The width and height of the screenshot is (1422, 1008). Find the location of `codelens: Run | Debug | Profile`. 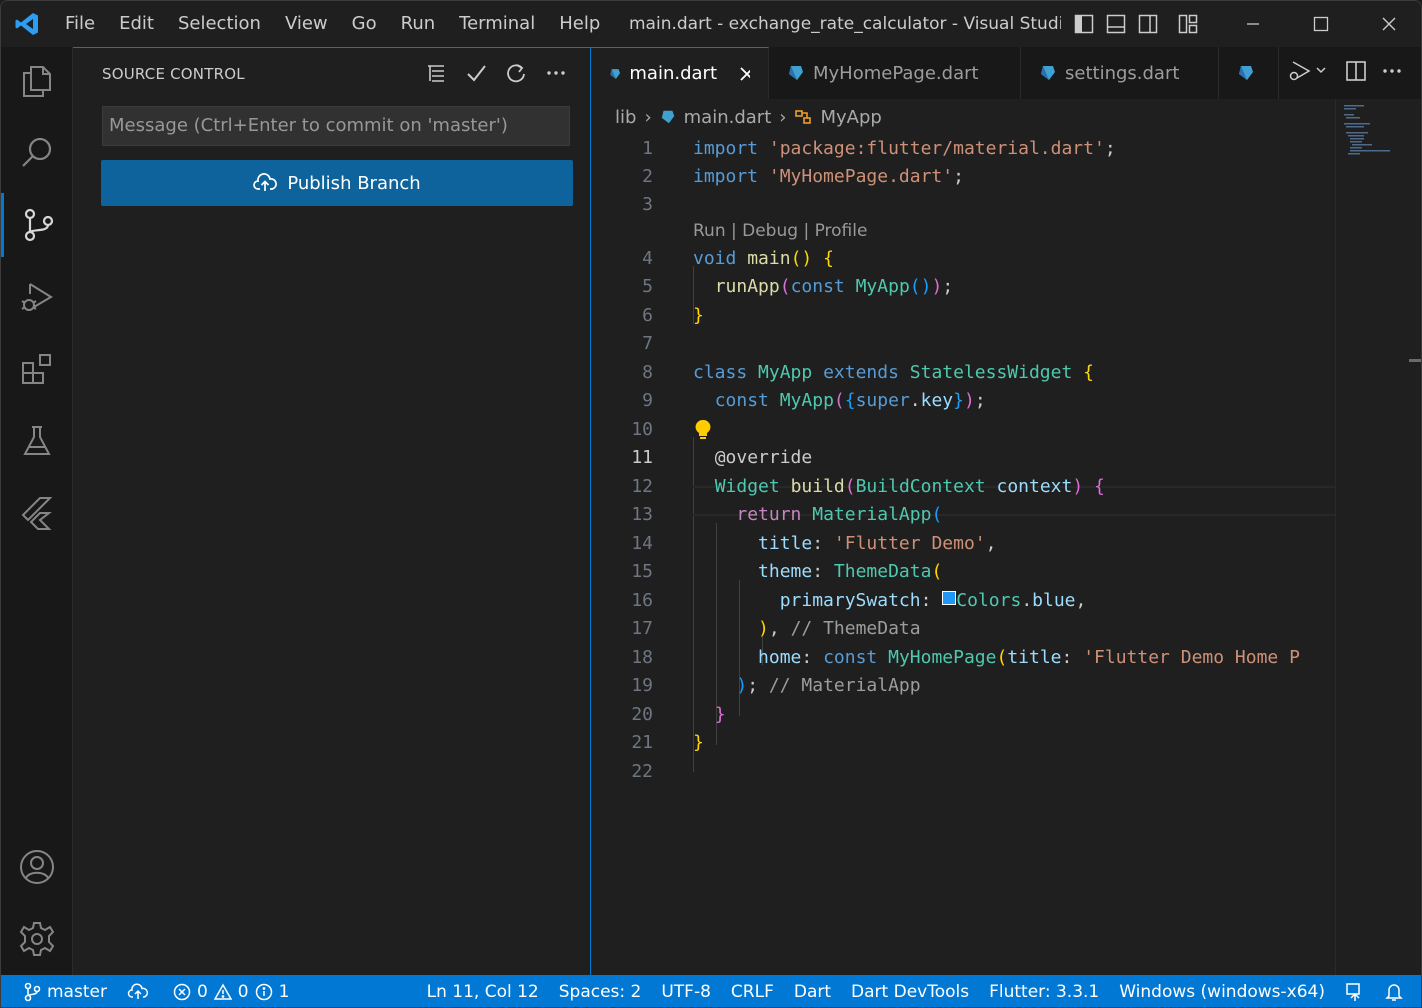

codelens: Run | Debug | Profile is located at coordinates (963, 231).